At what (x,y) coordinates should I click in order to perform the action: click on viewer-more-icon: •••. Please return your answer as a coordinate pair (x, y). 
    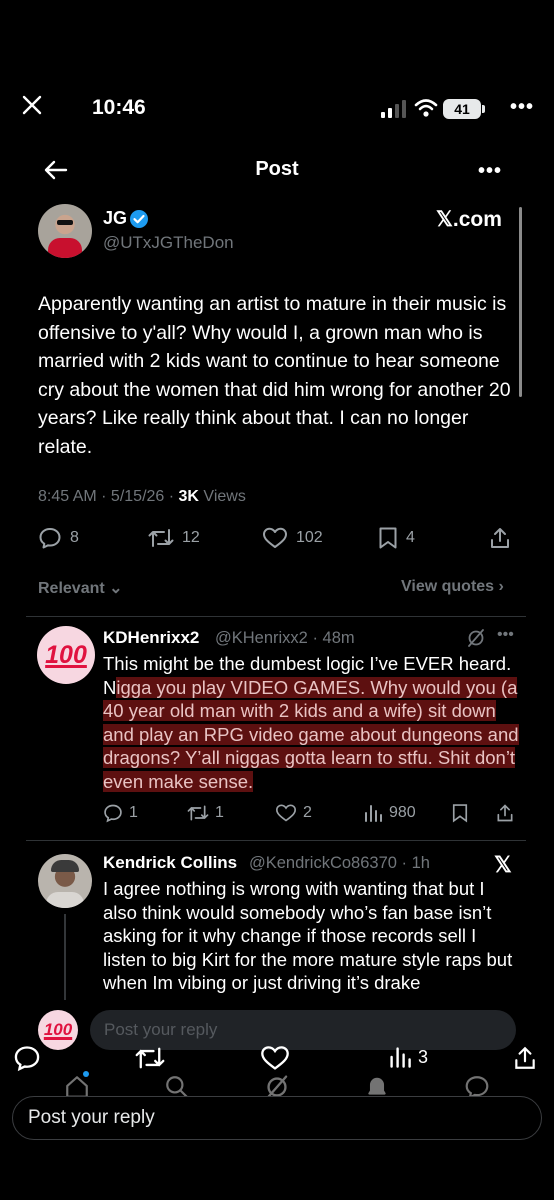
    Looking at the image, I should click on (522, 107).